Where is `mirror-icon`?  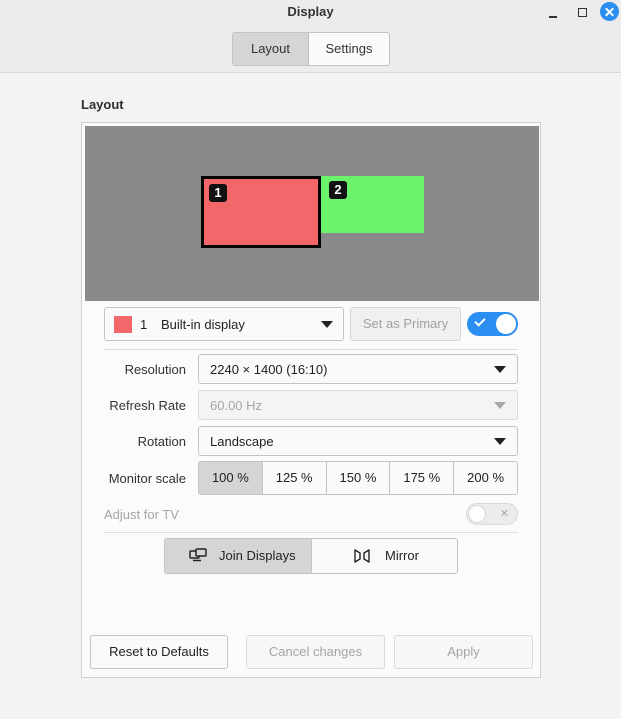
mirror-icon is located at coordinates (362, 556).